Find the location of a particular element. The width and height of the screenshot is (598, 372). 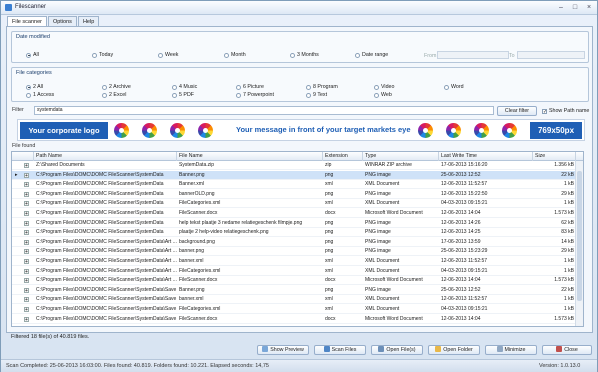

filtered-status: Filtered 18 file(s) of 40.819 files. is located at coordinates (50, 337).